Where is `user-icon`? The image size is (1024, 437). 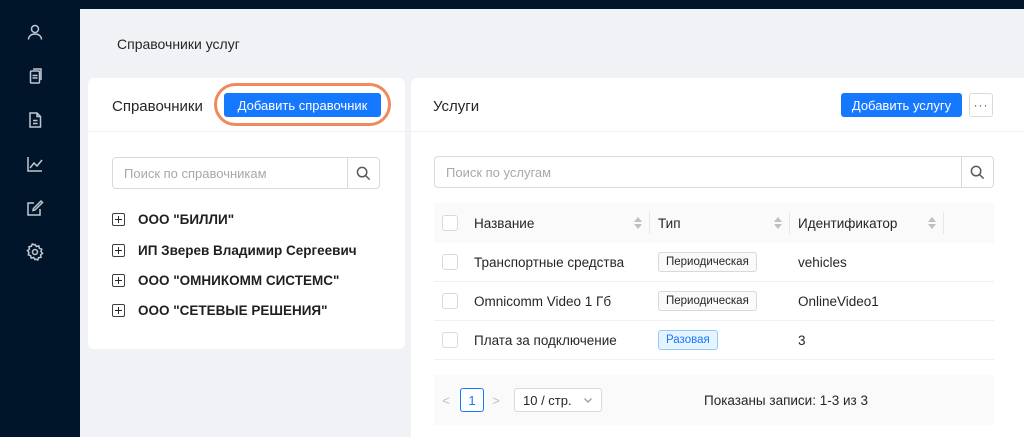 user-icon is located at coordinates (35, 32).